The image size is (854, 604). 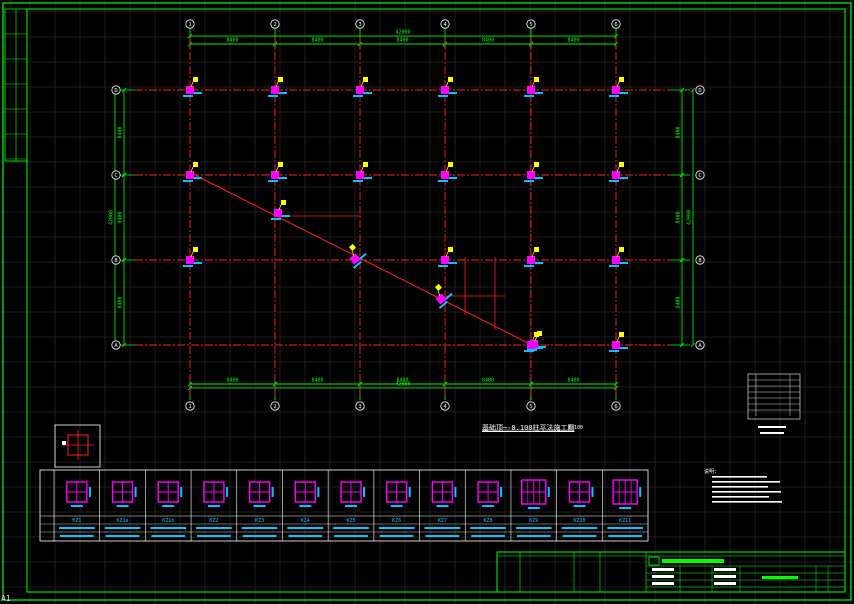 What do you see at coordinates (259, 509) in the screenshot?
I see `section-KZ3: KZ3` at bounding box center [259, 509].